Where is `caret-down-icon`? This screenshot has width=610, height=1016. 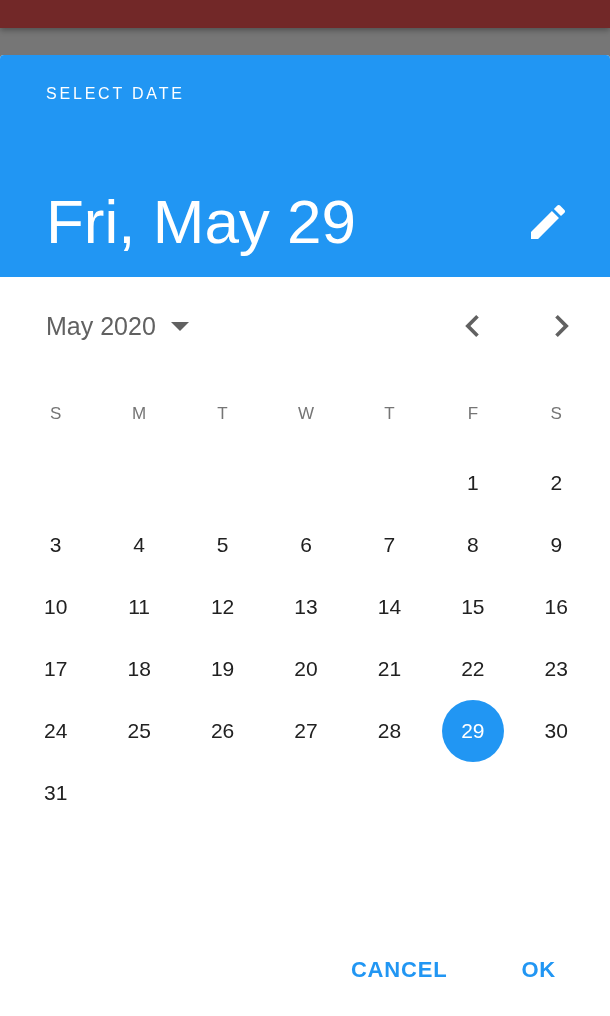
caret-down-icon is located at coordinates (179, 326).